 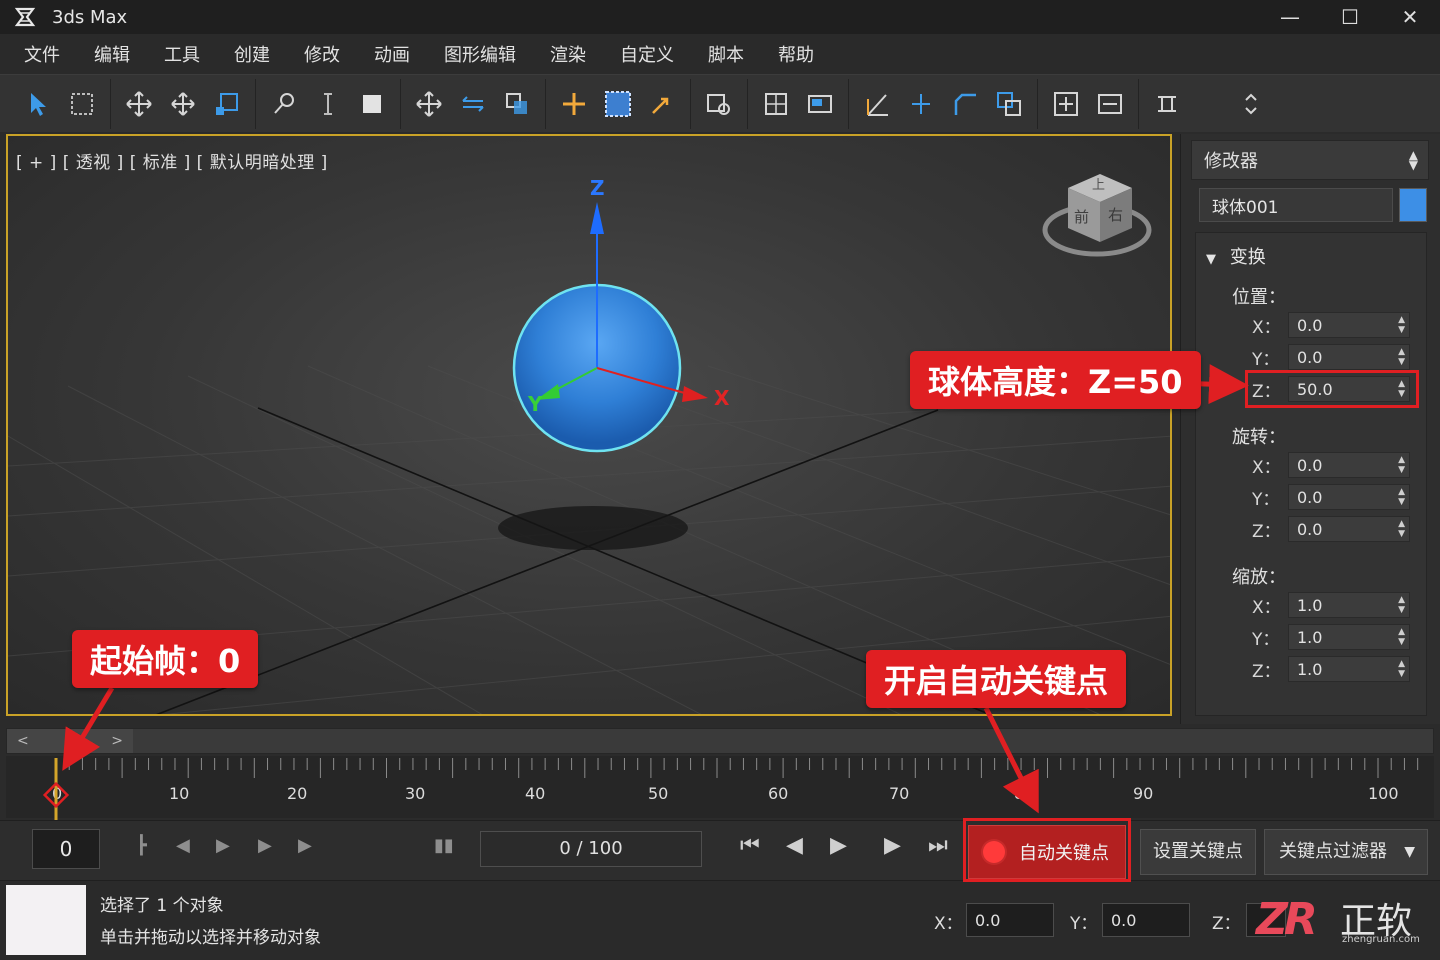 I want to click on edit-named-sets-icon, so click(x=1009, y=104).